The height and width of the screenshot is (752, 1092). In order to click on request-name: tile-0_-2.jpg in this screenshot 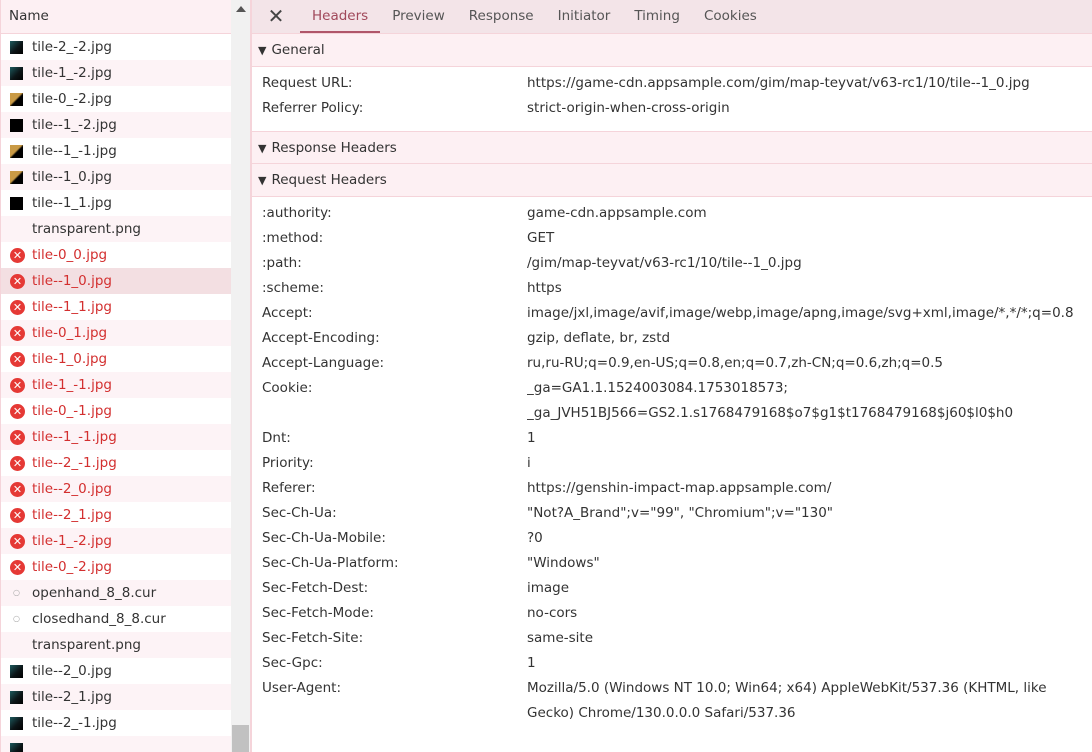, I will do `click(72, 567)`.